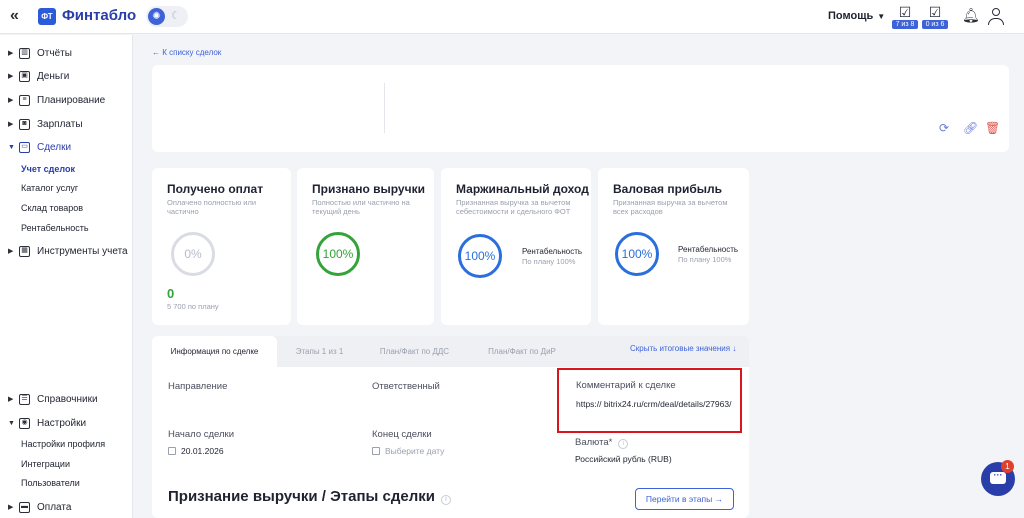  Describe the element at coordinates (198, 386) in the screenshot. I see `direction-label: Направление` at that location.